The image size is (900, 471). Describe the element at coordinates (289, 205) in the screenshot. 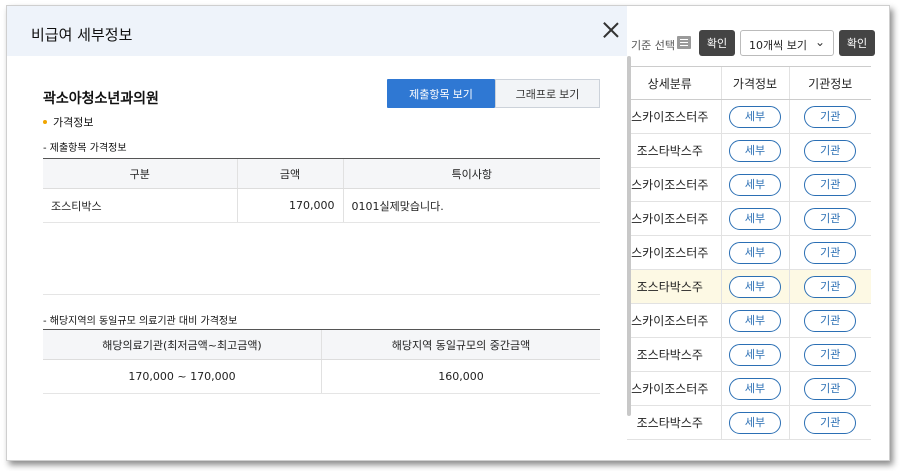

I see `cell-amount: 170,000` at that location.